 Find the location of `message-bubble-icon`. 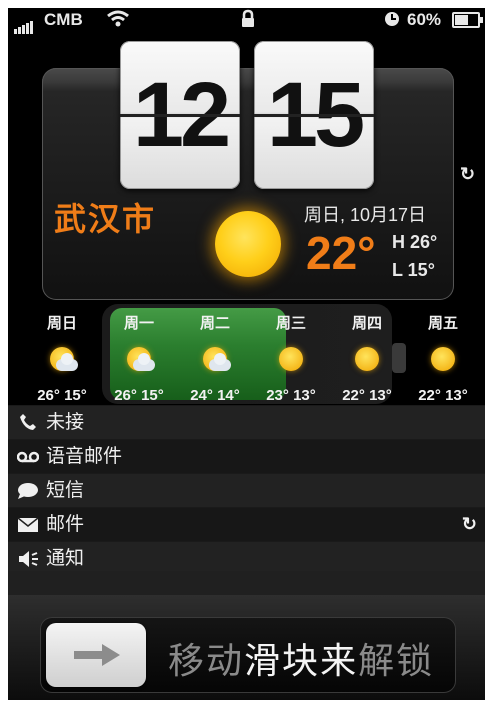

message-bubble-icon is located at coordinates (28, 492).